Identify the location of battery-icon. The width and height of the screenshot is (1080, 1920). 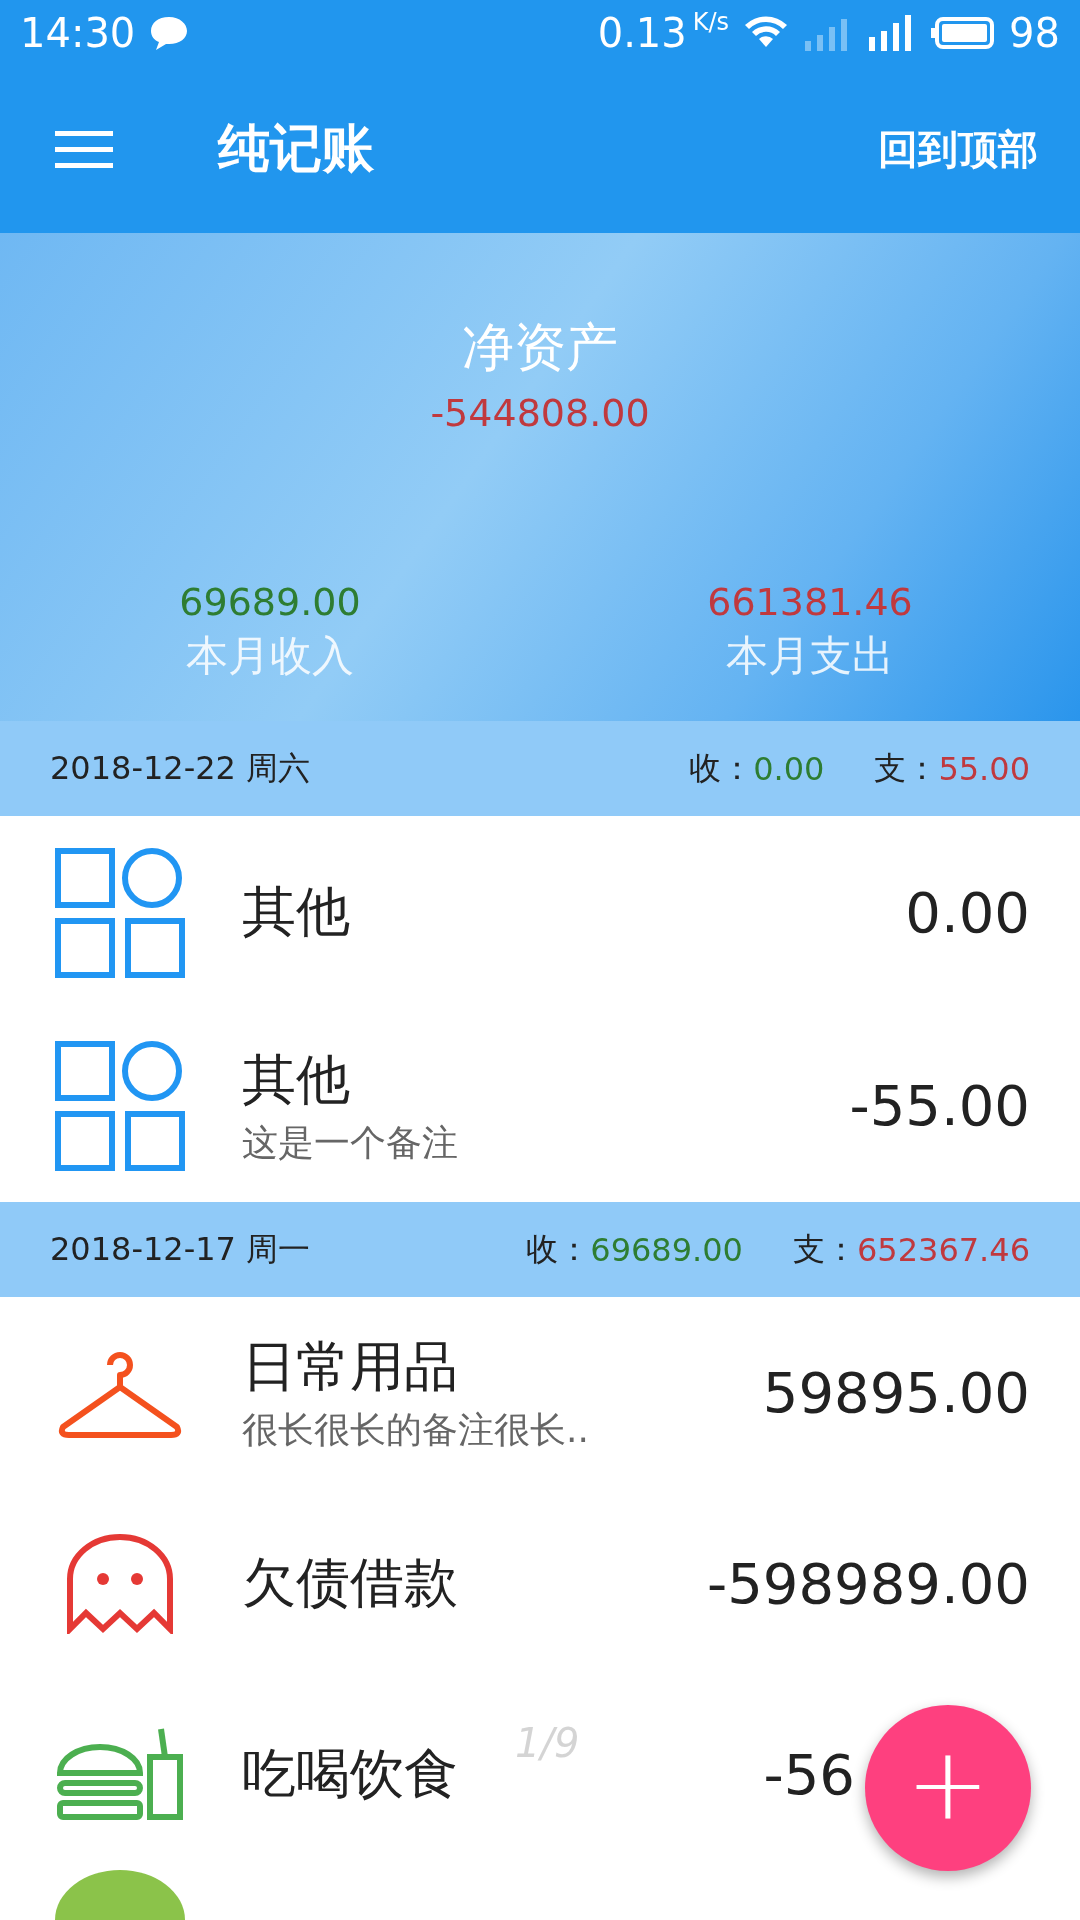
(963, 32).